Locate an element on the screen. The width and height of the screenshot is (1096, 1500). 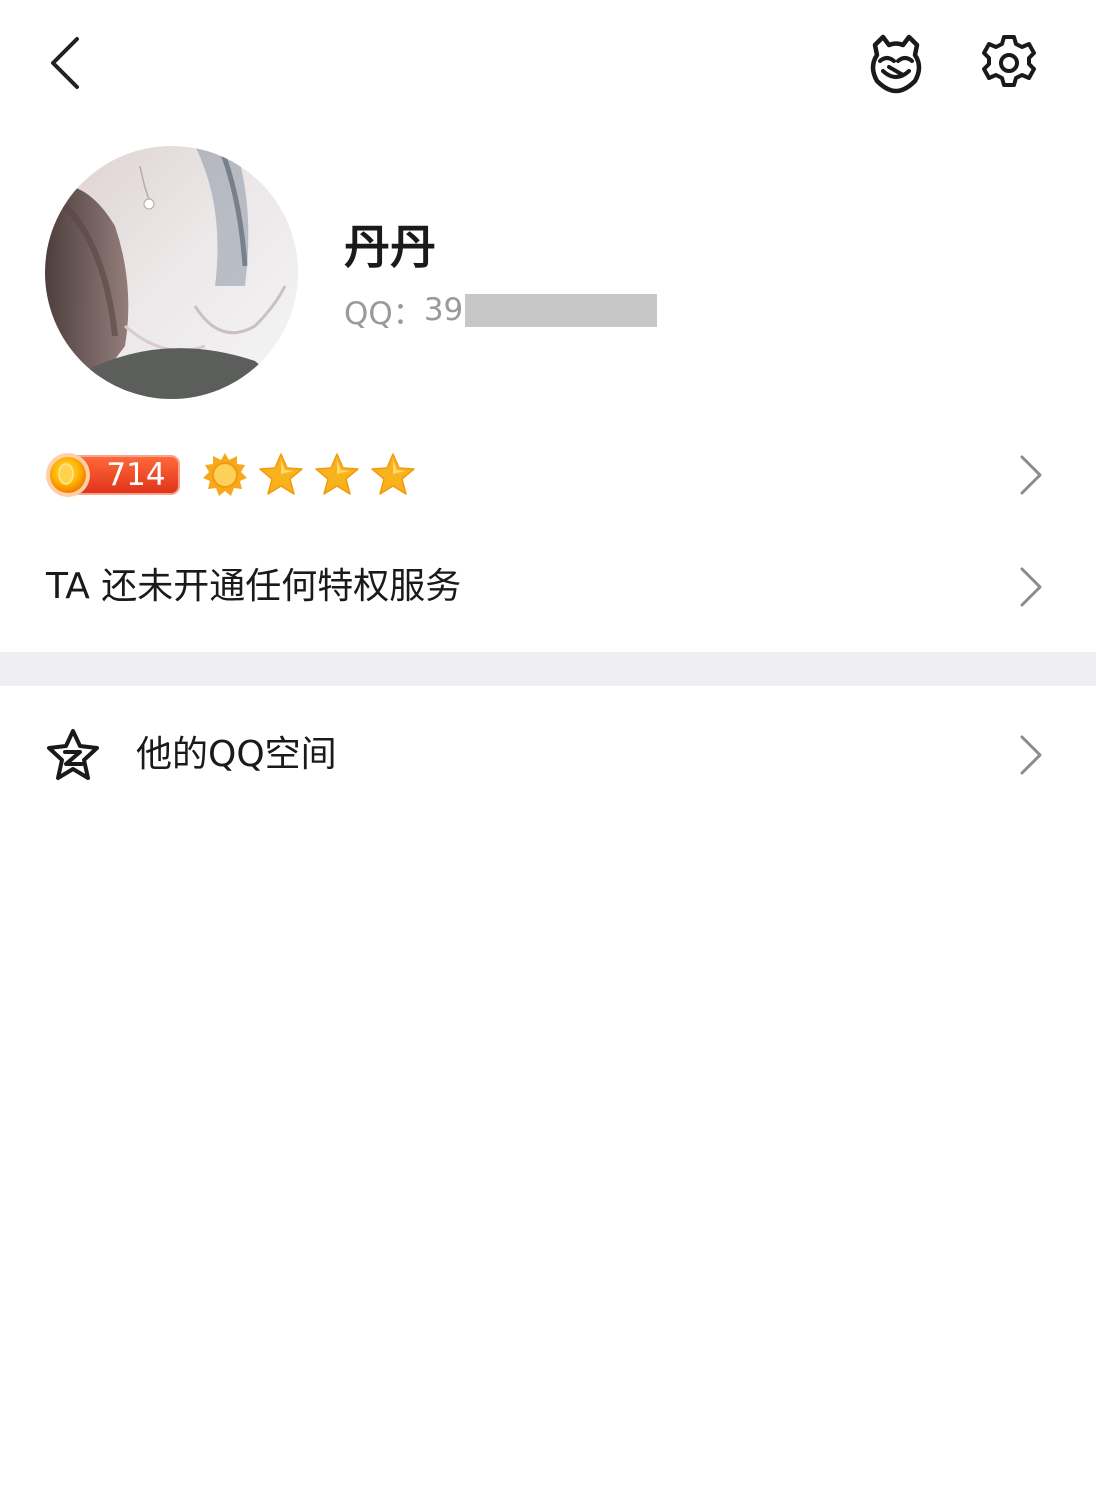
top-bar is located at coordinates (548, 62).